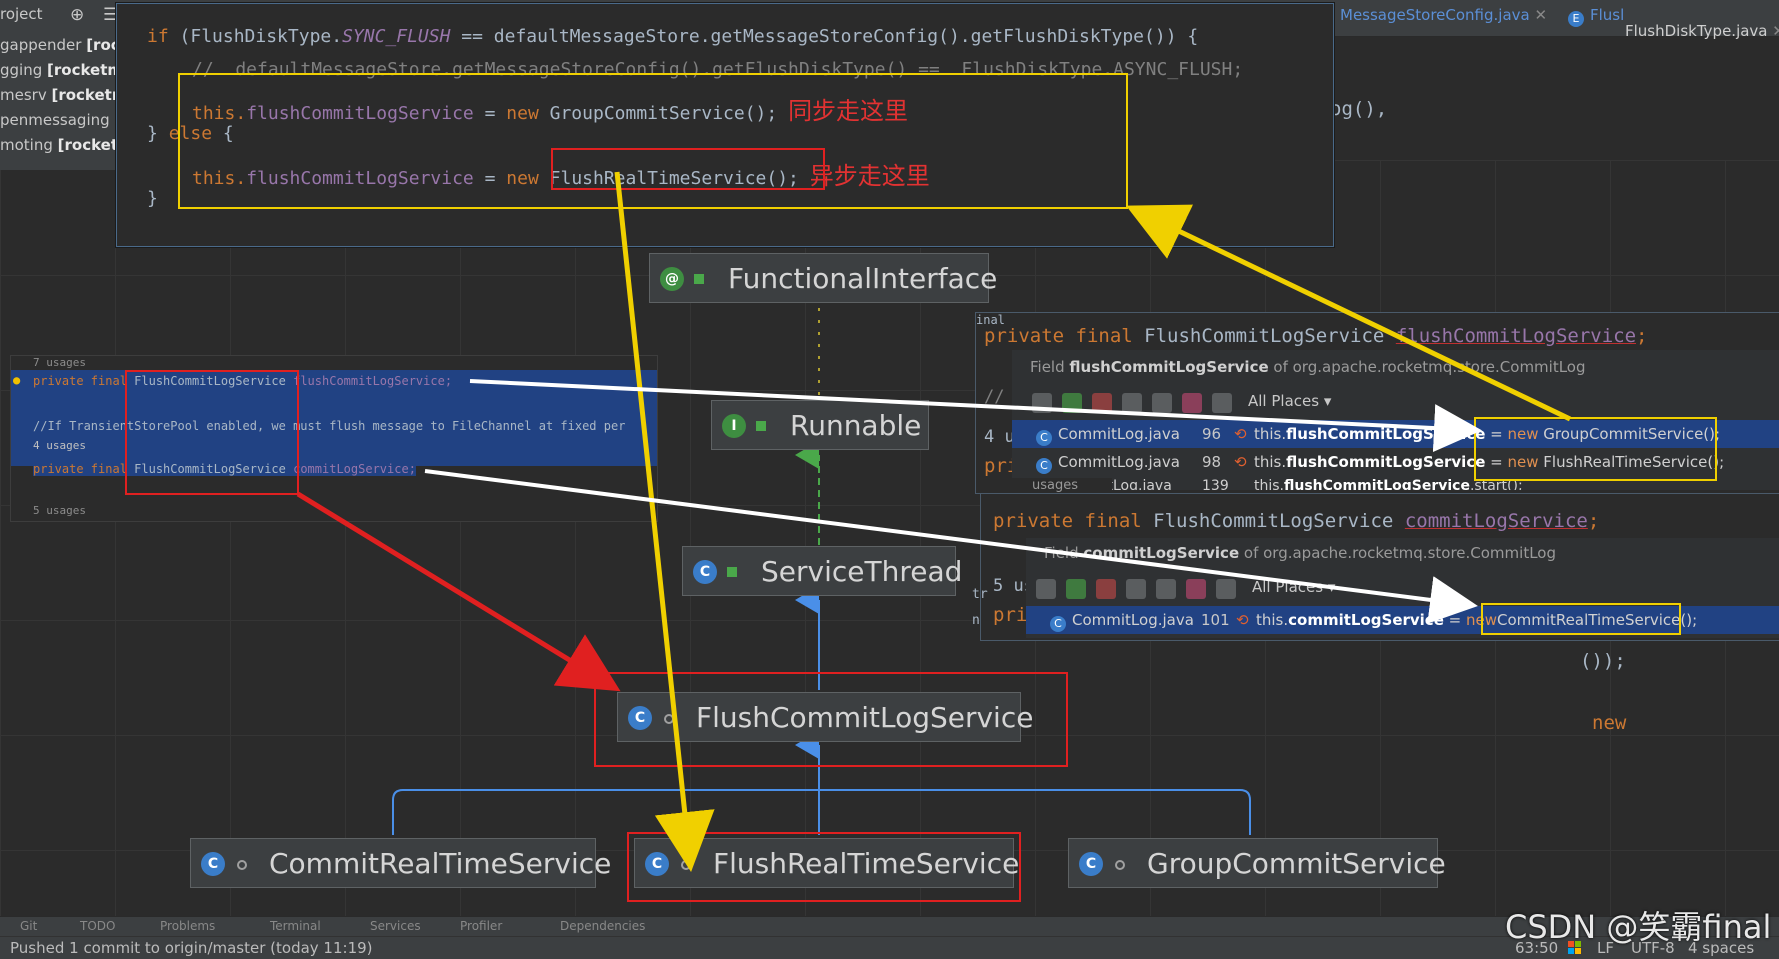 This screenshot has width=1779, height=959. What do you see at coordinates (602, 926) in the screenshot?
I see `toolwindow-dependencies: Dependencies` at bounding box center [602, 926].